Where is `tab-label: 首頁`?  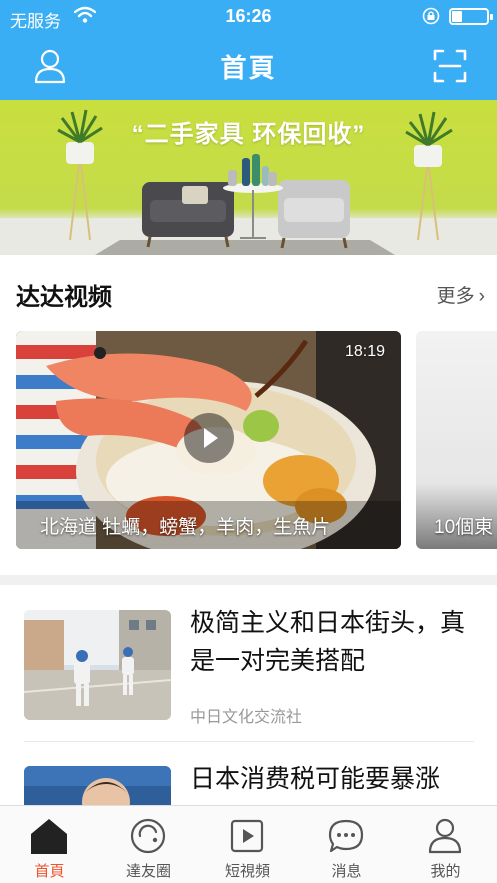
tab-label: 首頁 is located at coordinates (49, 871).